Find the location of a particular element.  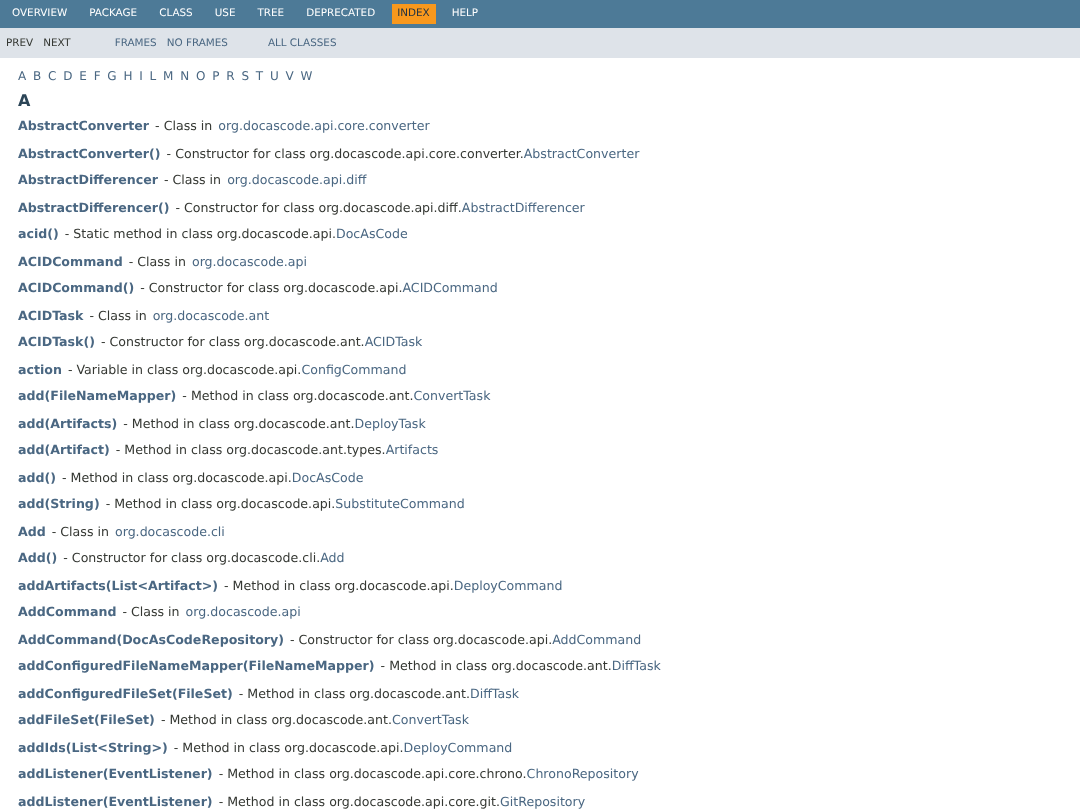

section-heading: A is located at coordinates (25, 101).